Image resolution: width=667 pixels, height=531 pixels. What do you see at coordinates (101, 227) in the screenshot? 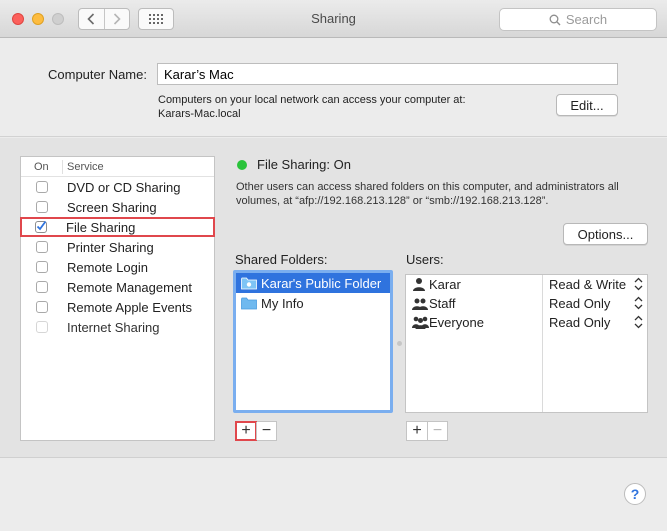
I see `service-label: File Sharing` at bounding box center [101, 227].